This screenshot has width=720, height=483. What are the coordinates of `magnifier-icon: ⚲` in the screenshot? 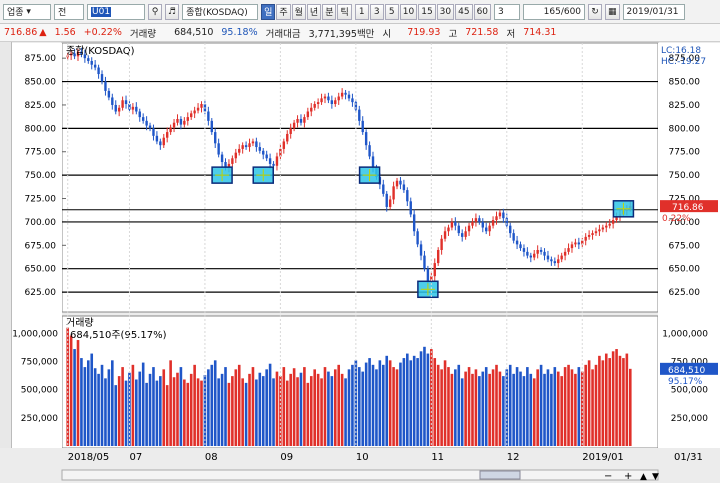 It's located at (155, 11).